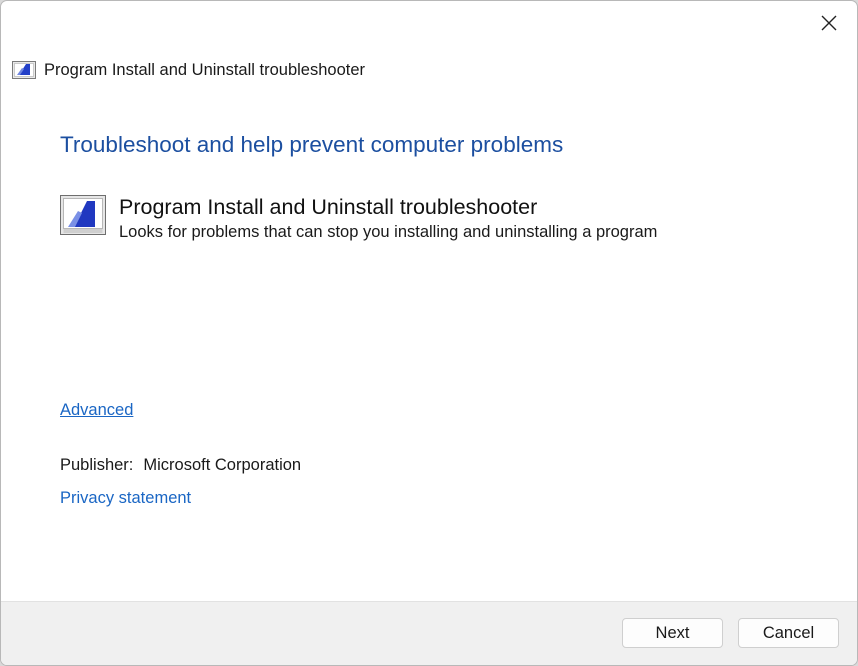  What do you see at coordinates (125, 498) in the screenshot?
I see `privacy-statement-link: Privacy statement` at bounding box center [125, 498].